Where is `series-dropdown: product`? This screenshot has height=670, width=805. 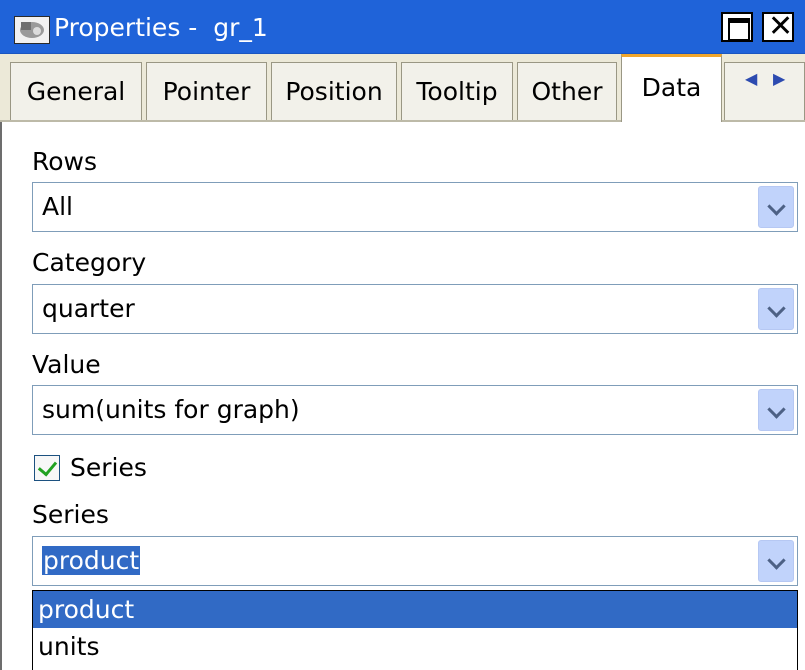
series-dropdown: product is located at coordinates (415, 561).